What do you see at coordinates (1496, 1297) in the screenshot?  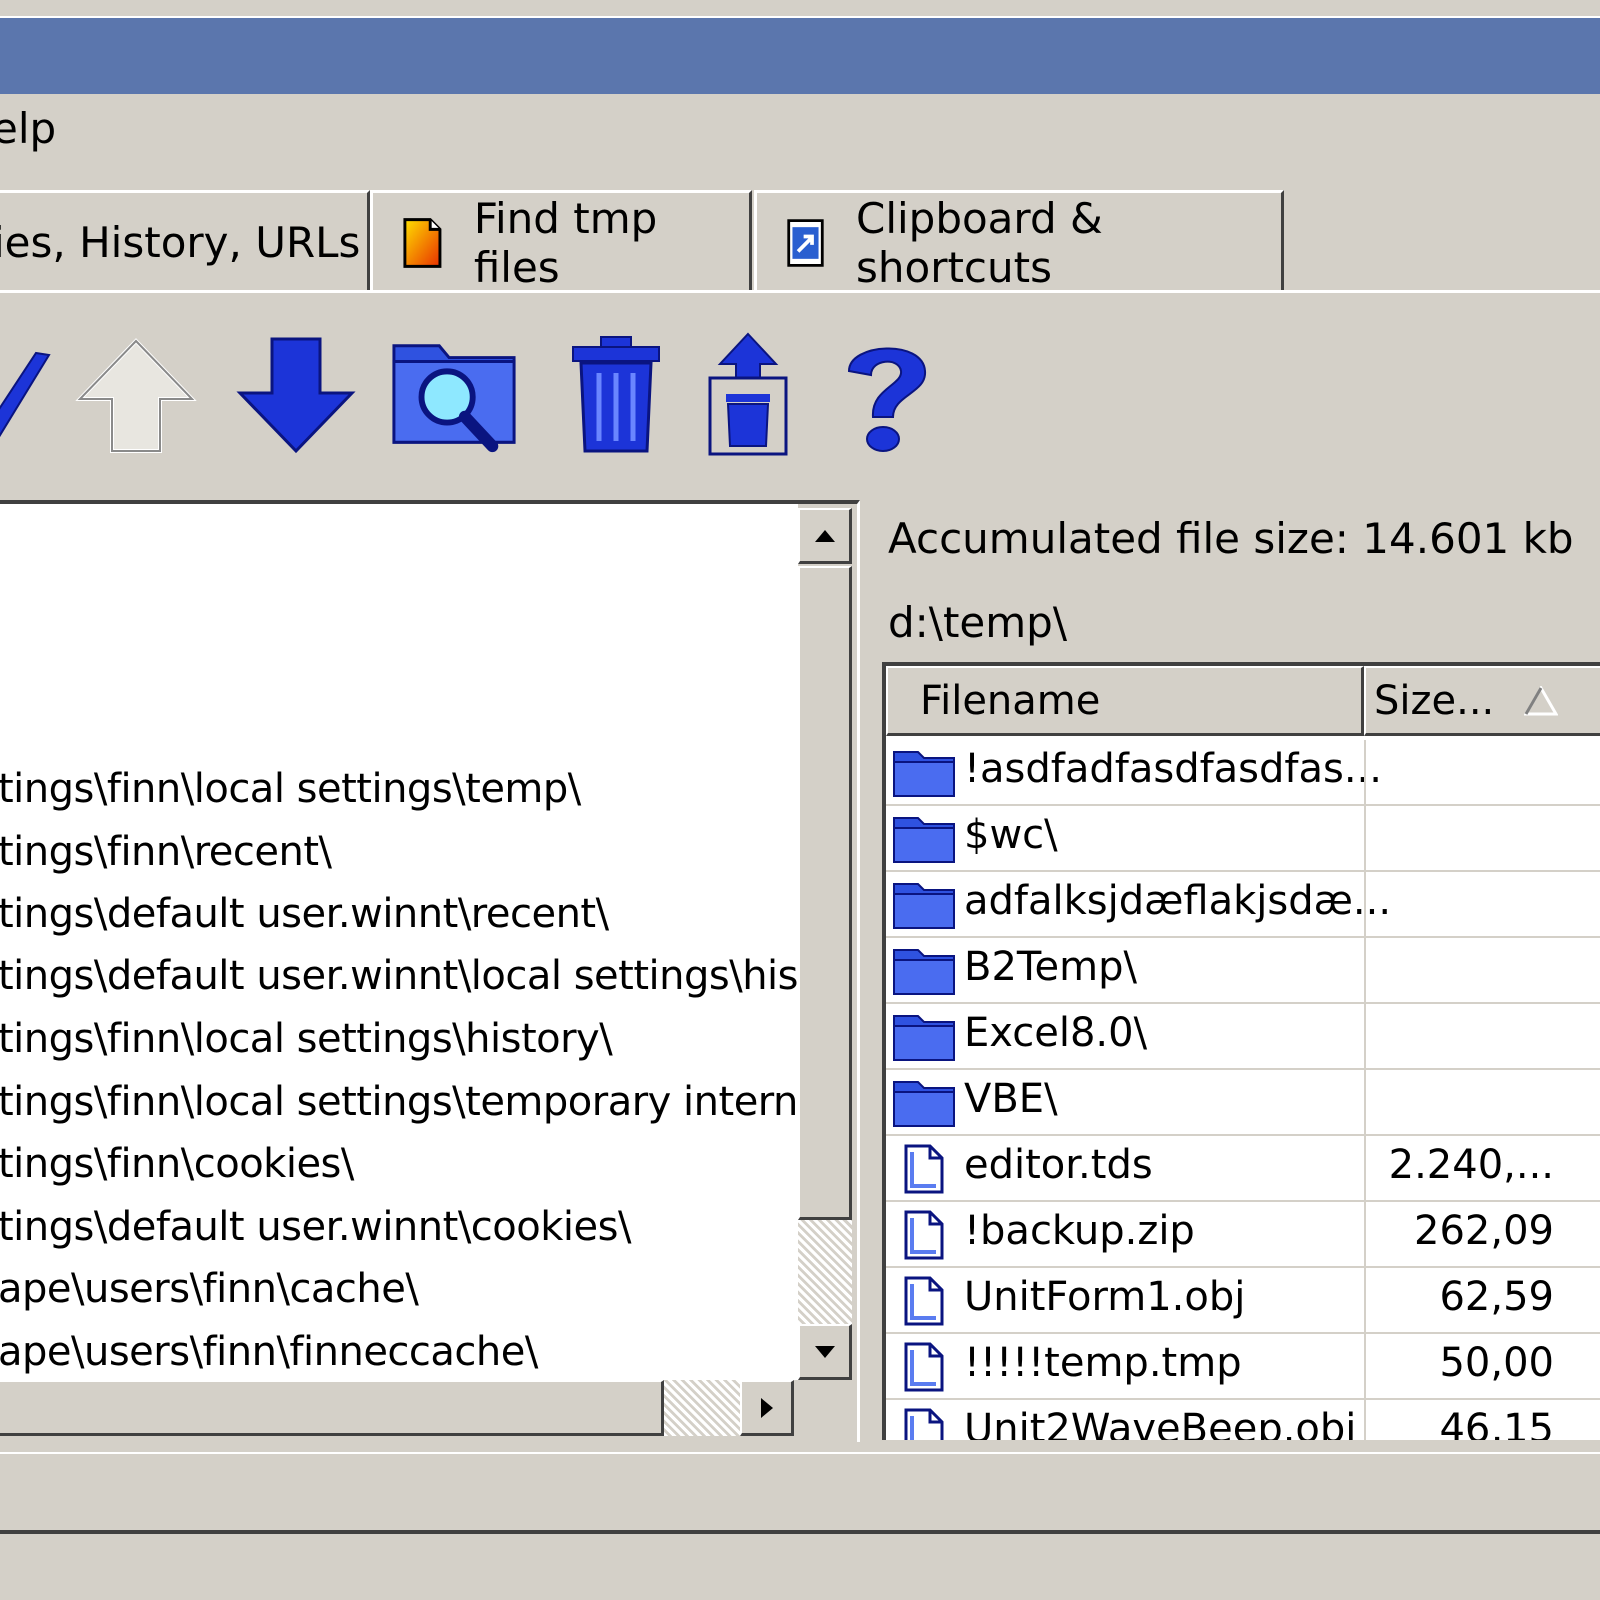 I see `file-size: 62,59` at bounding box center [1496, 1297].